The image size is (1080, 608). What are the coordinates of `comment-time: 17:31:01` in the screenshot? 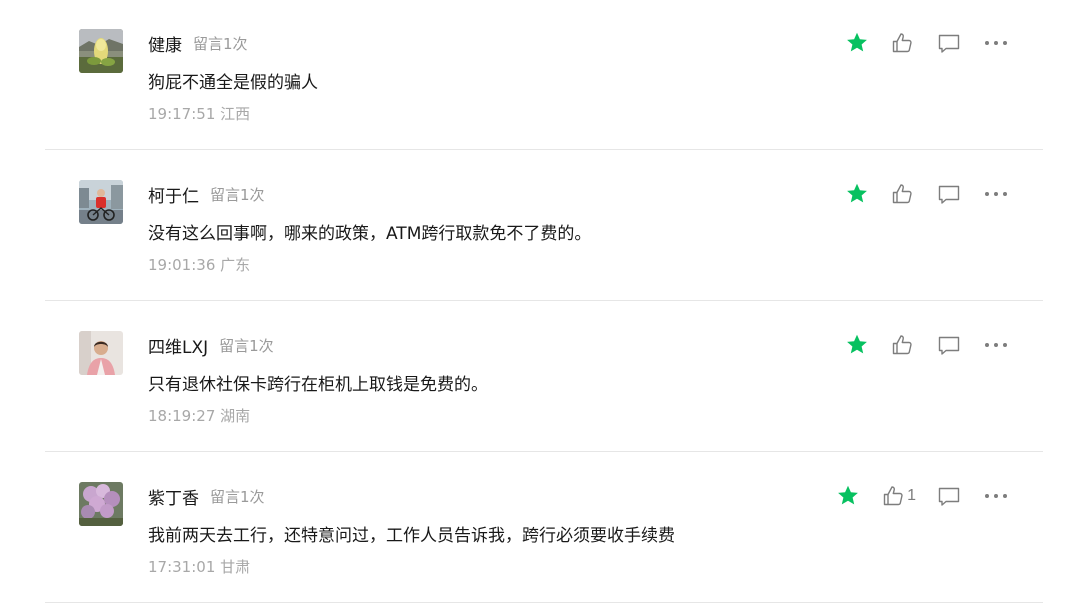 It's located at (182, 567).